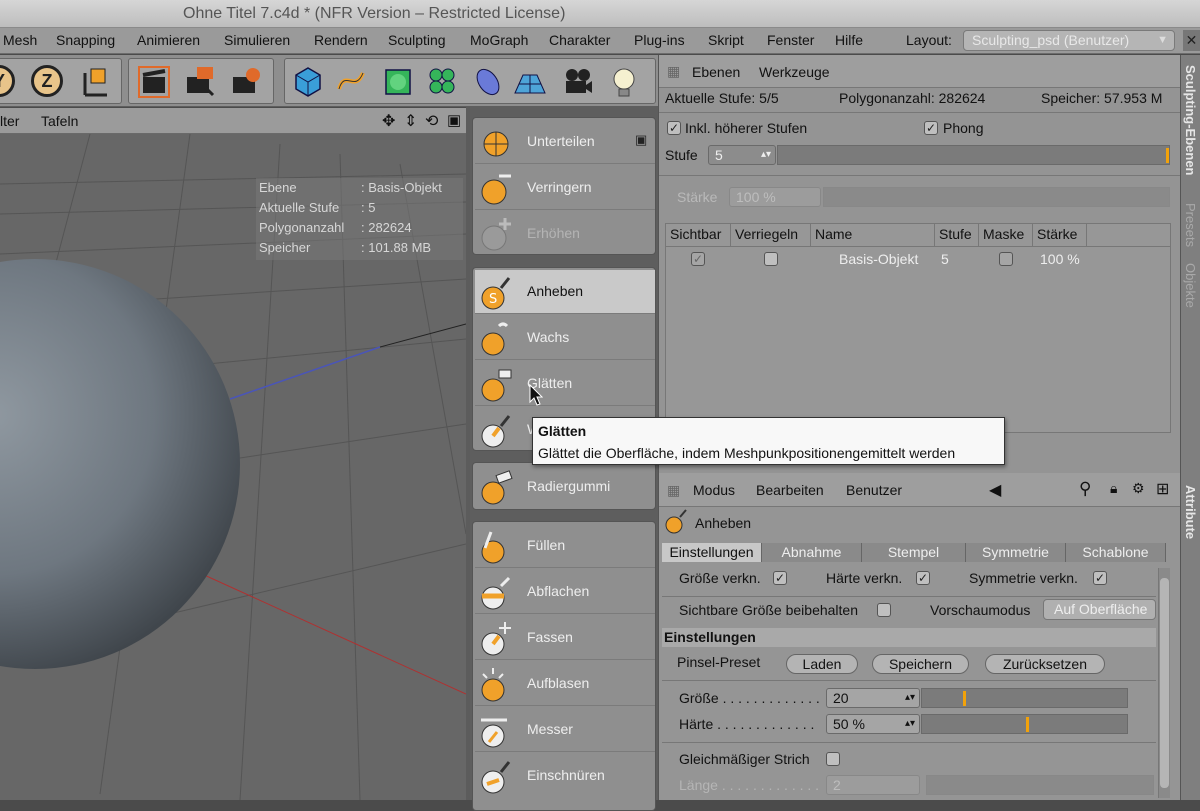 Image resolution: width=1200 pixels, height=811 pixels. Describe the element at coordinates (920, 664) in the screenshot. I see `save-button: Speichern` at that location.